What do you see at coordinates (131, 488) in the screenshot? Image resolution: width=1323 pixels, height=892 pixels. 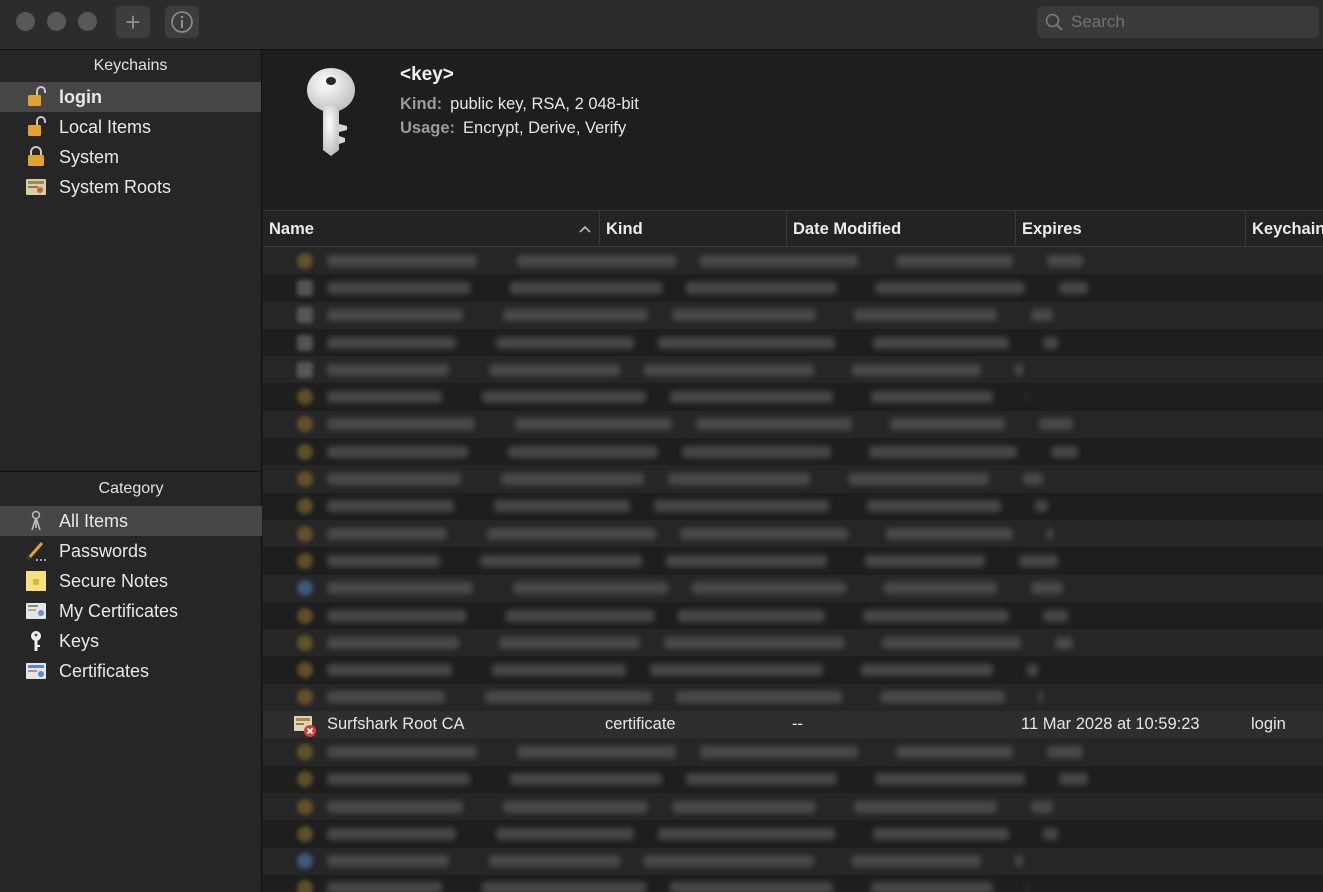 I see `category-section-title: Category` at bounding box center [131, 488].